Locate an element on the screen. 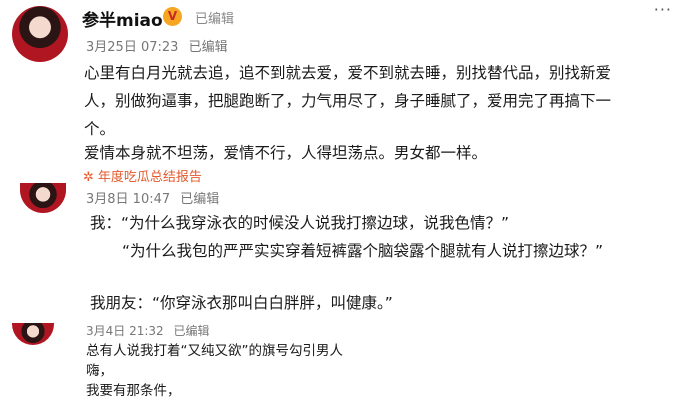  topic-tag-label: 年度吃瓜总结报告 is located at coordinates (149, 177).